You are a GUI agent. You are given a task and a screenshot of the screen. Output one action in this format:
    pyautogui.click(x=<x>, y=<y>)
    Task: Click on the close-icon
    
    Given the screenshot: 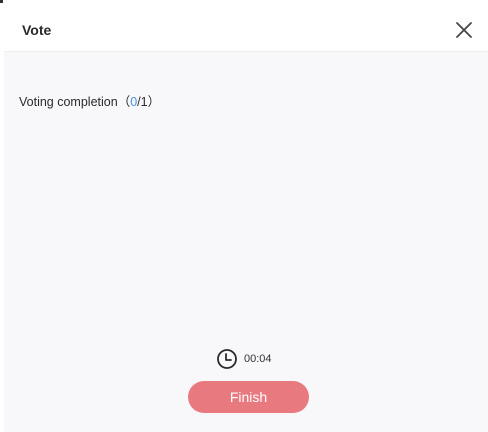 What is the action you would take?
    pyautogui.click(x=464, y=30)
    